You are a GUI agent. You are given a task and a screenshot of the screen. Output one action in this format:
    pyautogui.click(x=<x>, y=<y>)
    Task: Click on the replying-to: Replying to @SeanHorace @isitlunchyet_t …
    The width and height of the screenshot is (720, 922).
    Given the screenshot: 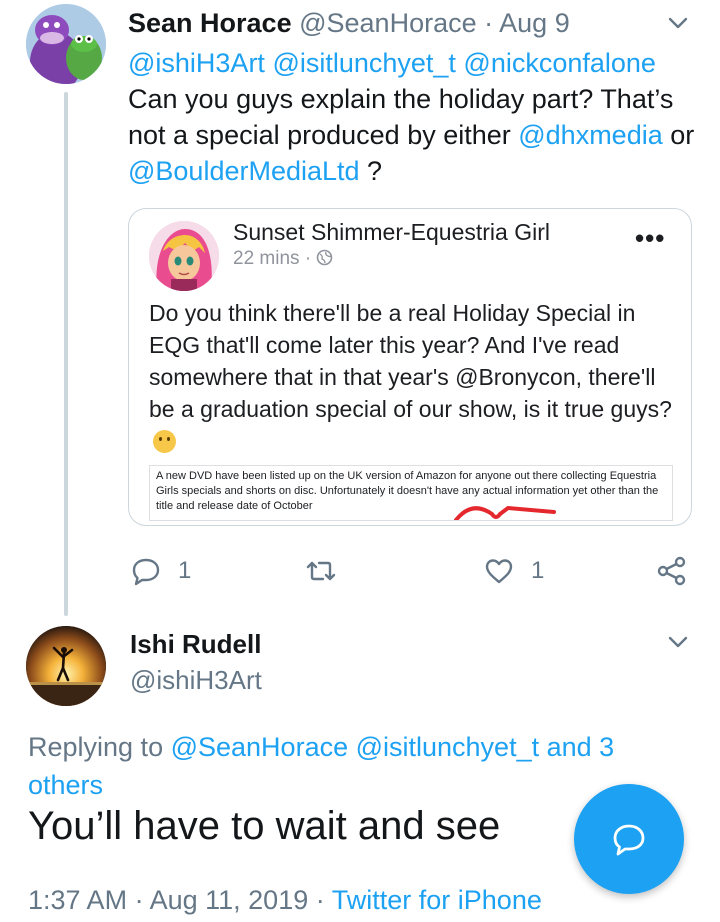 What is the action you would take?
    pyautogui.click(x=338, y=766)
    